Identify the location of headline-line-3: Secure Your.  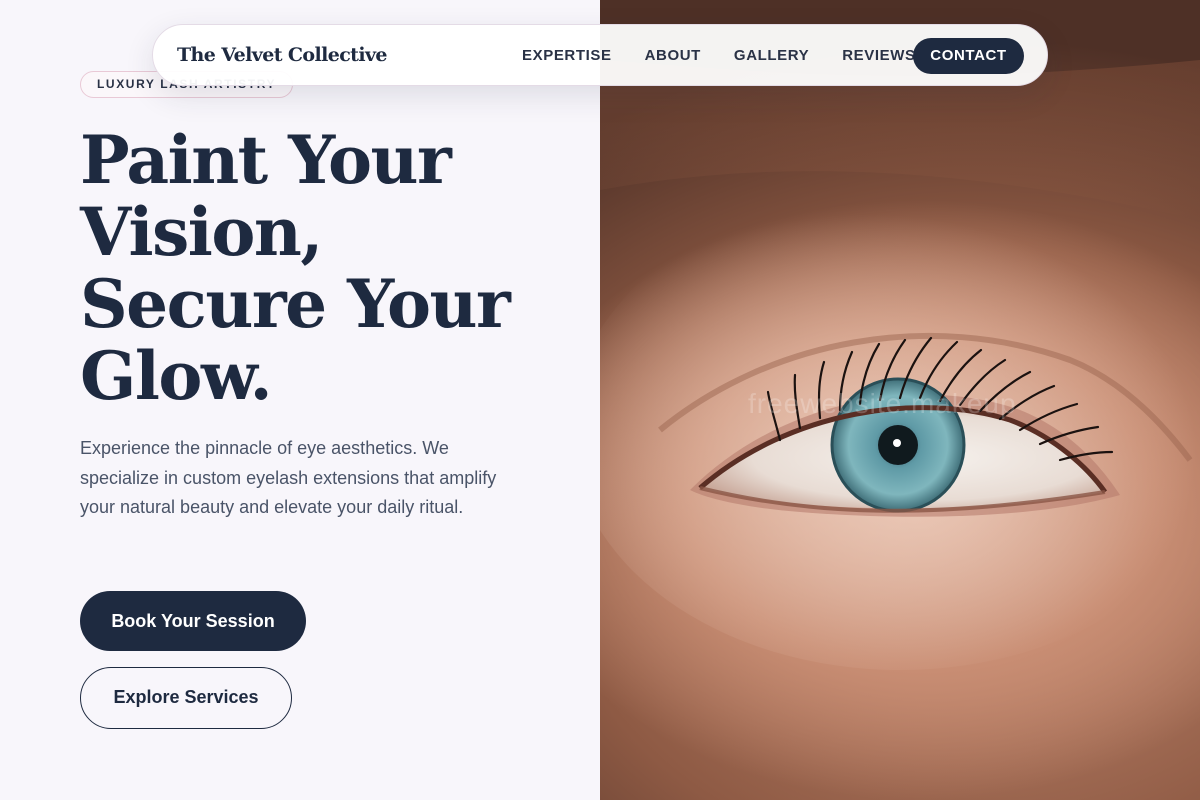
(295, 304).